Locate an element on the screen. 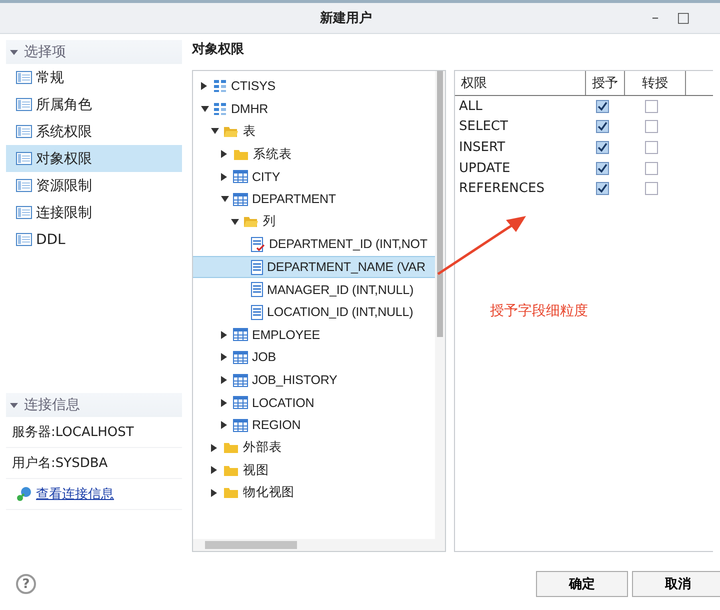 The height and width of the screenshot is (610, 720). tree-node: CITY is located at coordinates (314, 176).